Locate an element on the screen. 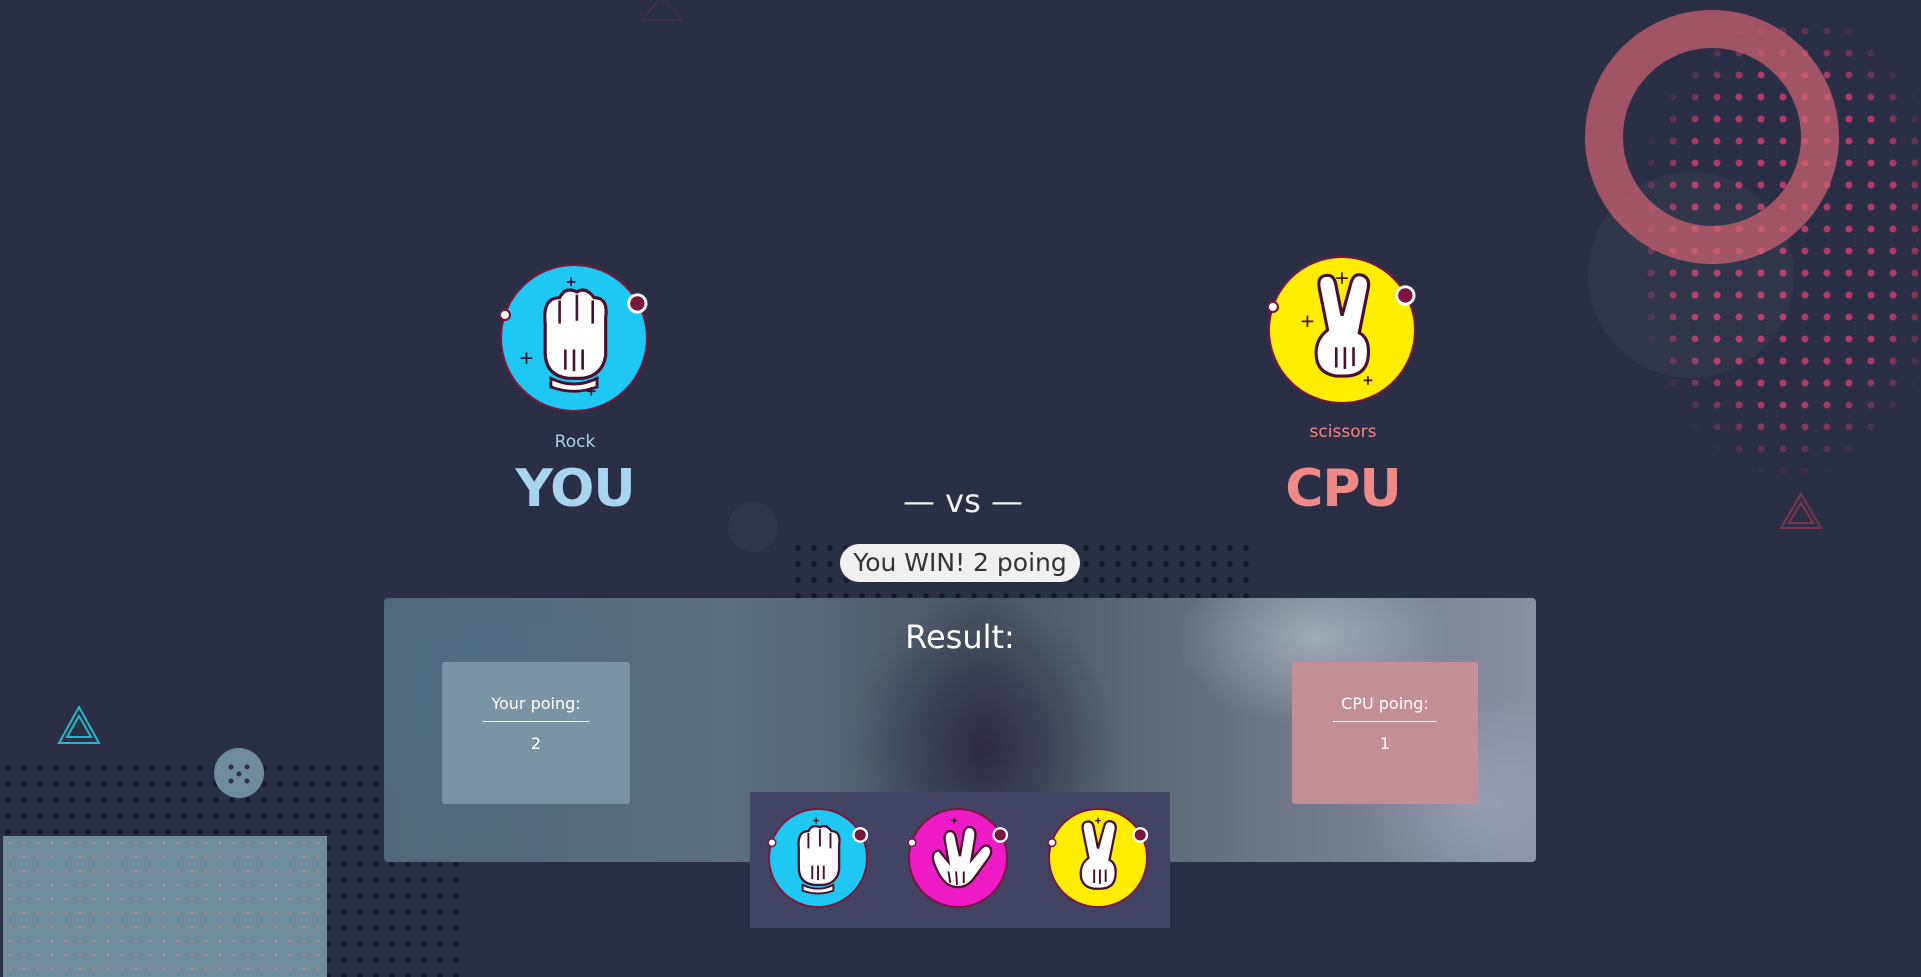  player-name: YOU is located at coordinates (575, 489).